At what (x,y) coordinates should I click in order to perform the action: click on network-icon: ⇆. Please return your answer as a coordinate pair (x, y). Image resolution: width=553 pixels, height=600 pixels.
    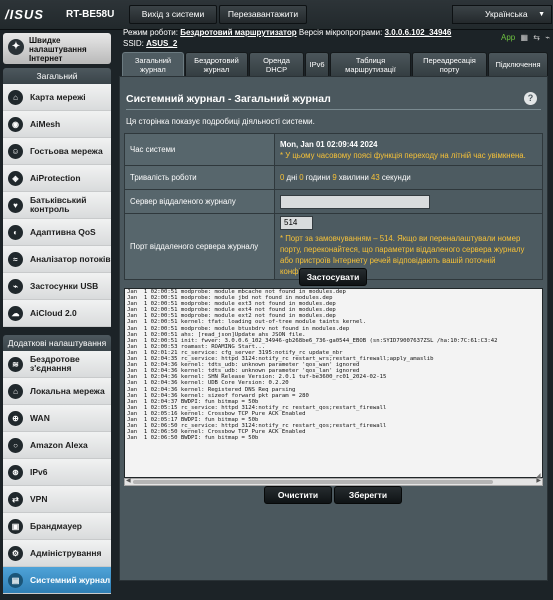
    Looking at the image, I should click on (536, 37).